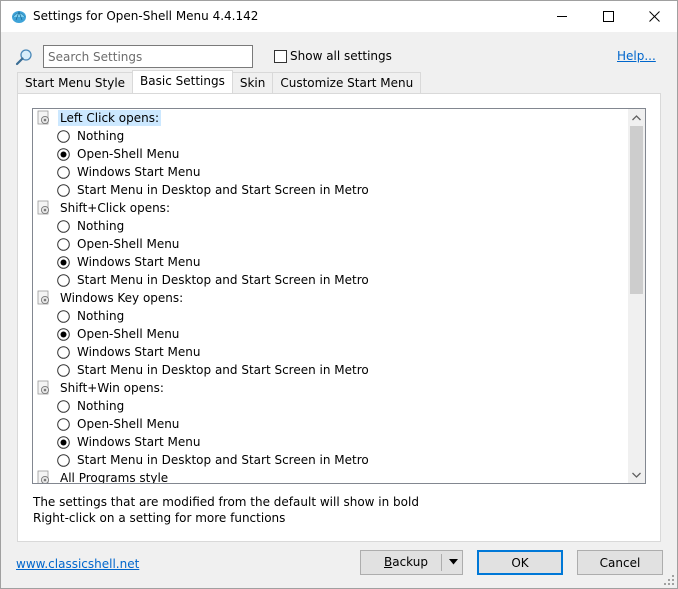 This screenshot has width=678, height=589. I want to click on setting-group: All Programs style, so click(331, 476).